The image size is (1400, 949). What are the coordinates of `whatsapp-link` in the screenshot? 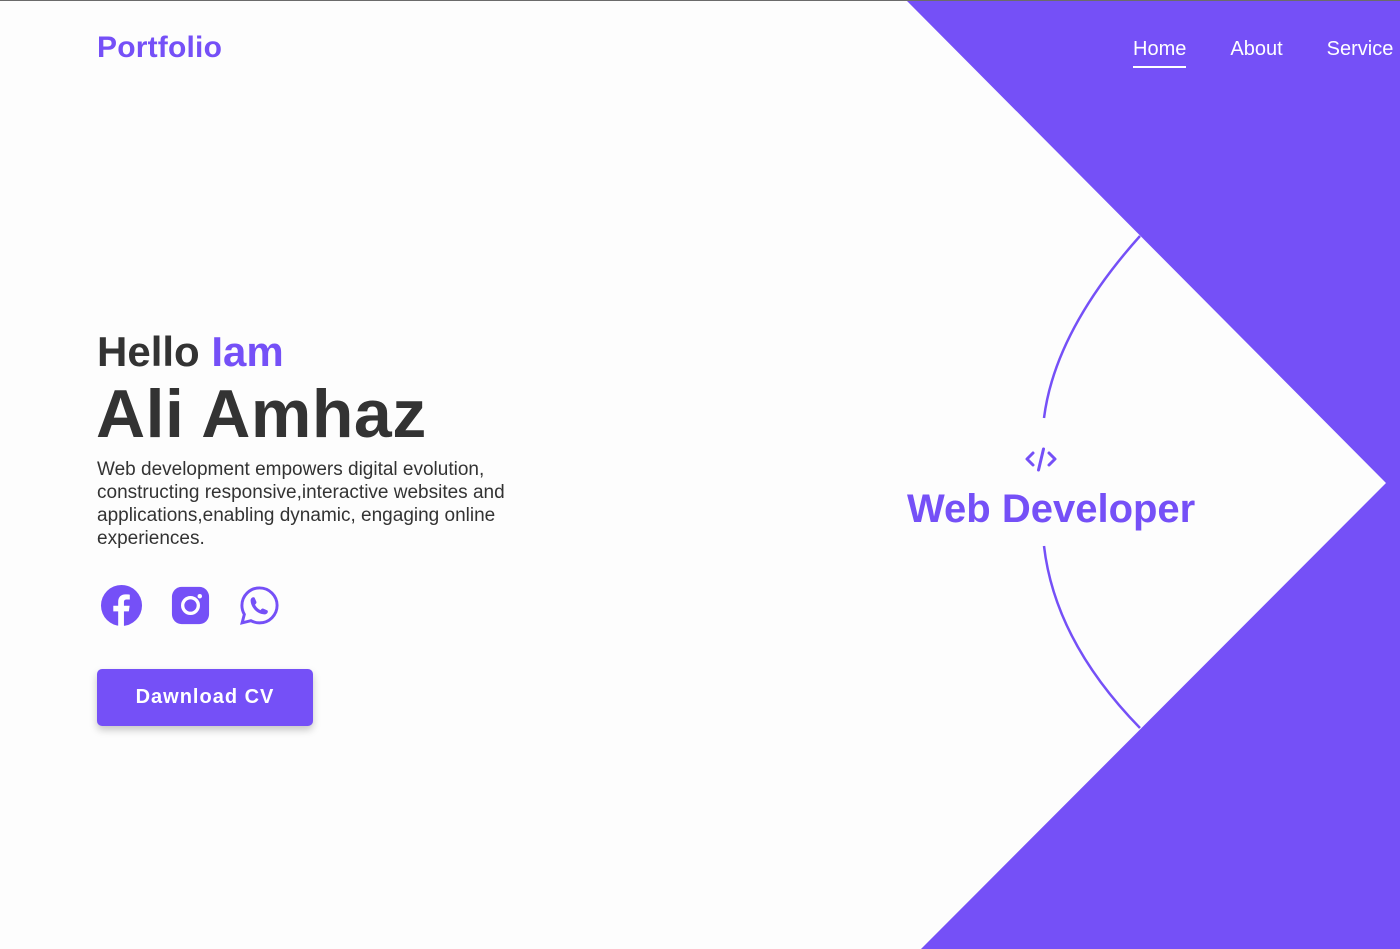 It's located at (259, 605).